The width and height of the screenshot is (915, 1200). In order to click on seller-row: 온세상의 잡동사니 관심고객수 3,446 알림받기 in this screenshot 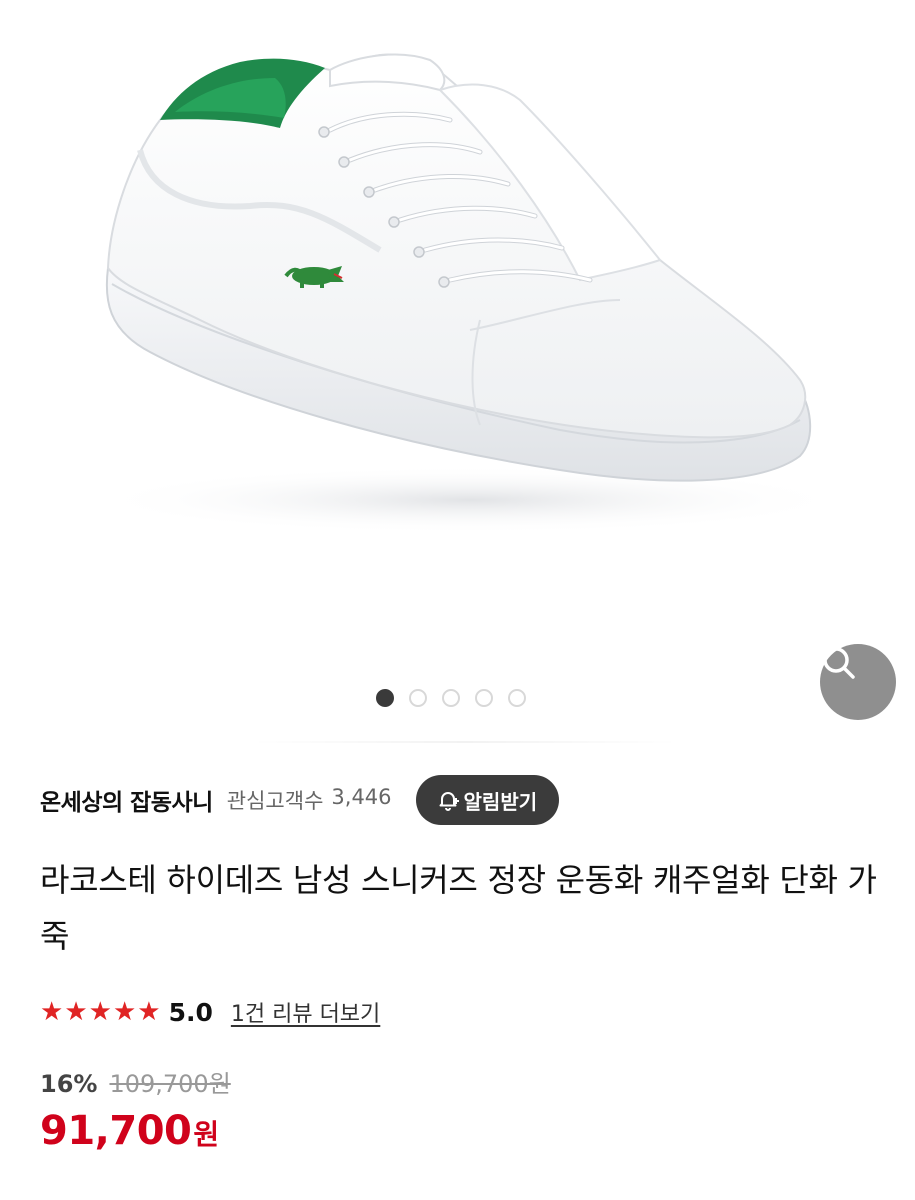, I will do `click(467, 800)`.